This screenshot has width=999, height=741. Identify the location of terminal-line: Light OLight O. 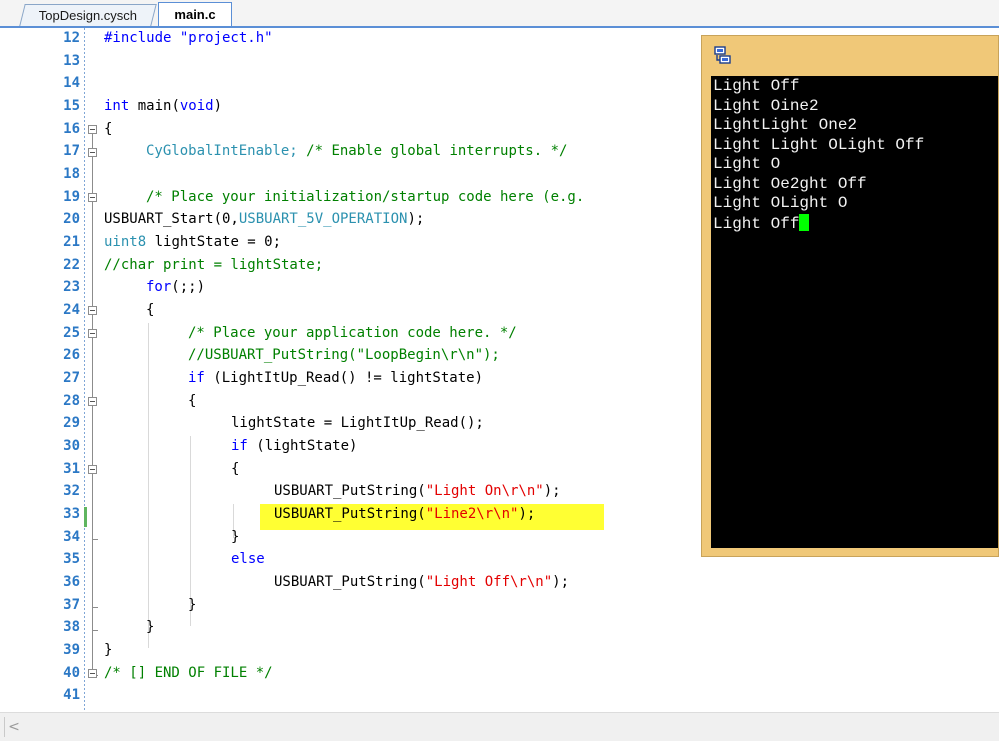
(780, 203).